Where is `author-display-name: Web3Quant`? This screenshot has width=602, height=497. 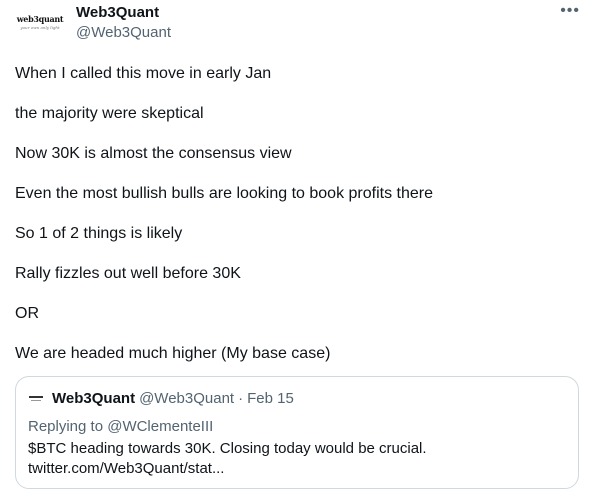
author-display-name: Web3Quant is located at coordinates (117, 12).